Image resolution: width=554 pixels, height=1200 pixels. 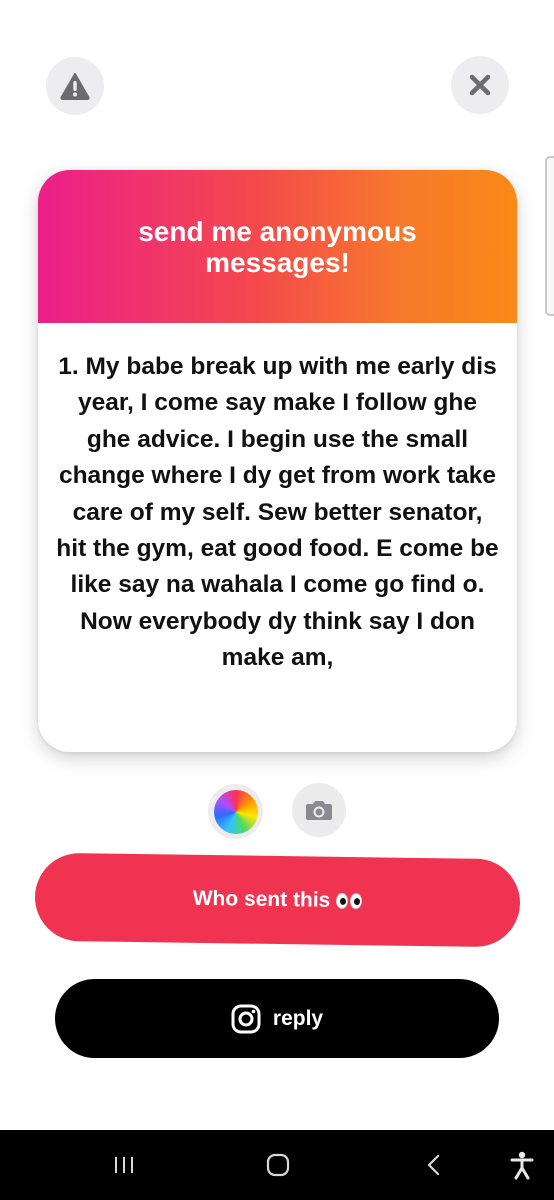 What do you see at coordinates (298, 1018) in the screenshot?
I see `reply-label: reply` at bounding box center [298, 1018].